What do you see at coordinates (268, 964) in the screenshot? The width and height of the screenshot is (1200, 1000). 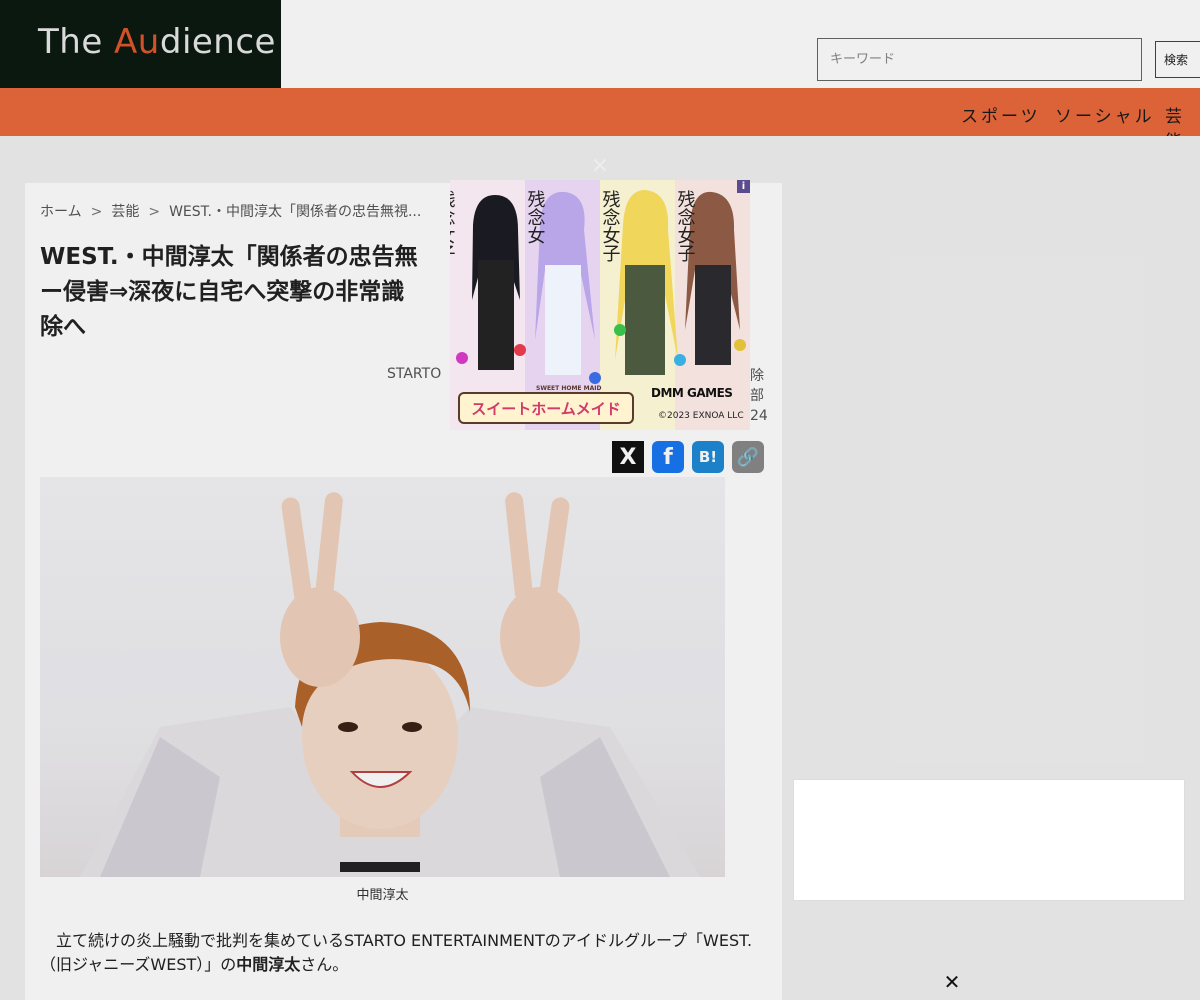 I see `paragraph-bold-name: 中間淳太` at bounding box center [268, 964].